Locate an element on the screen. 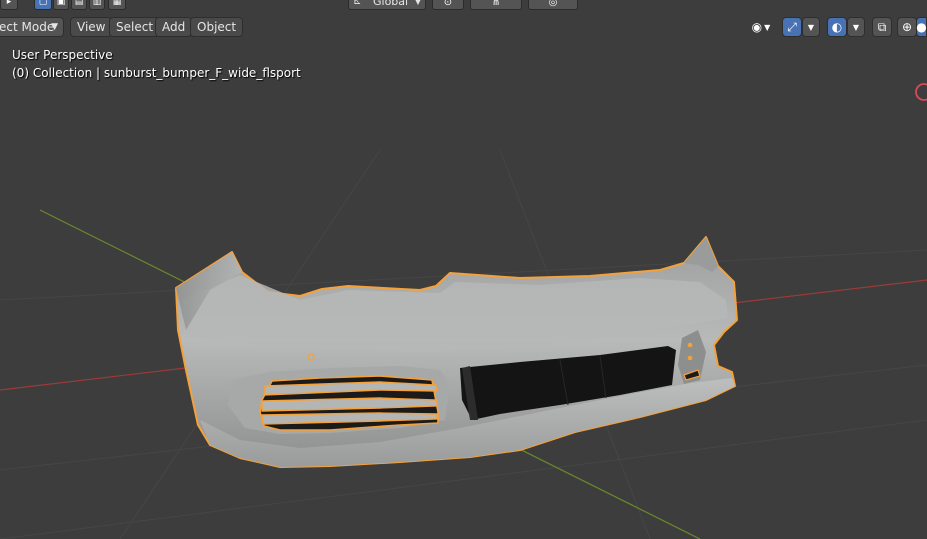  wireframe-shading-button: ⊕ is located at coordinates (907, 27).